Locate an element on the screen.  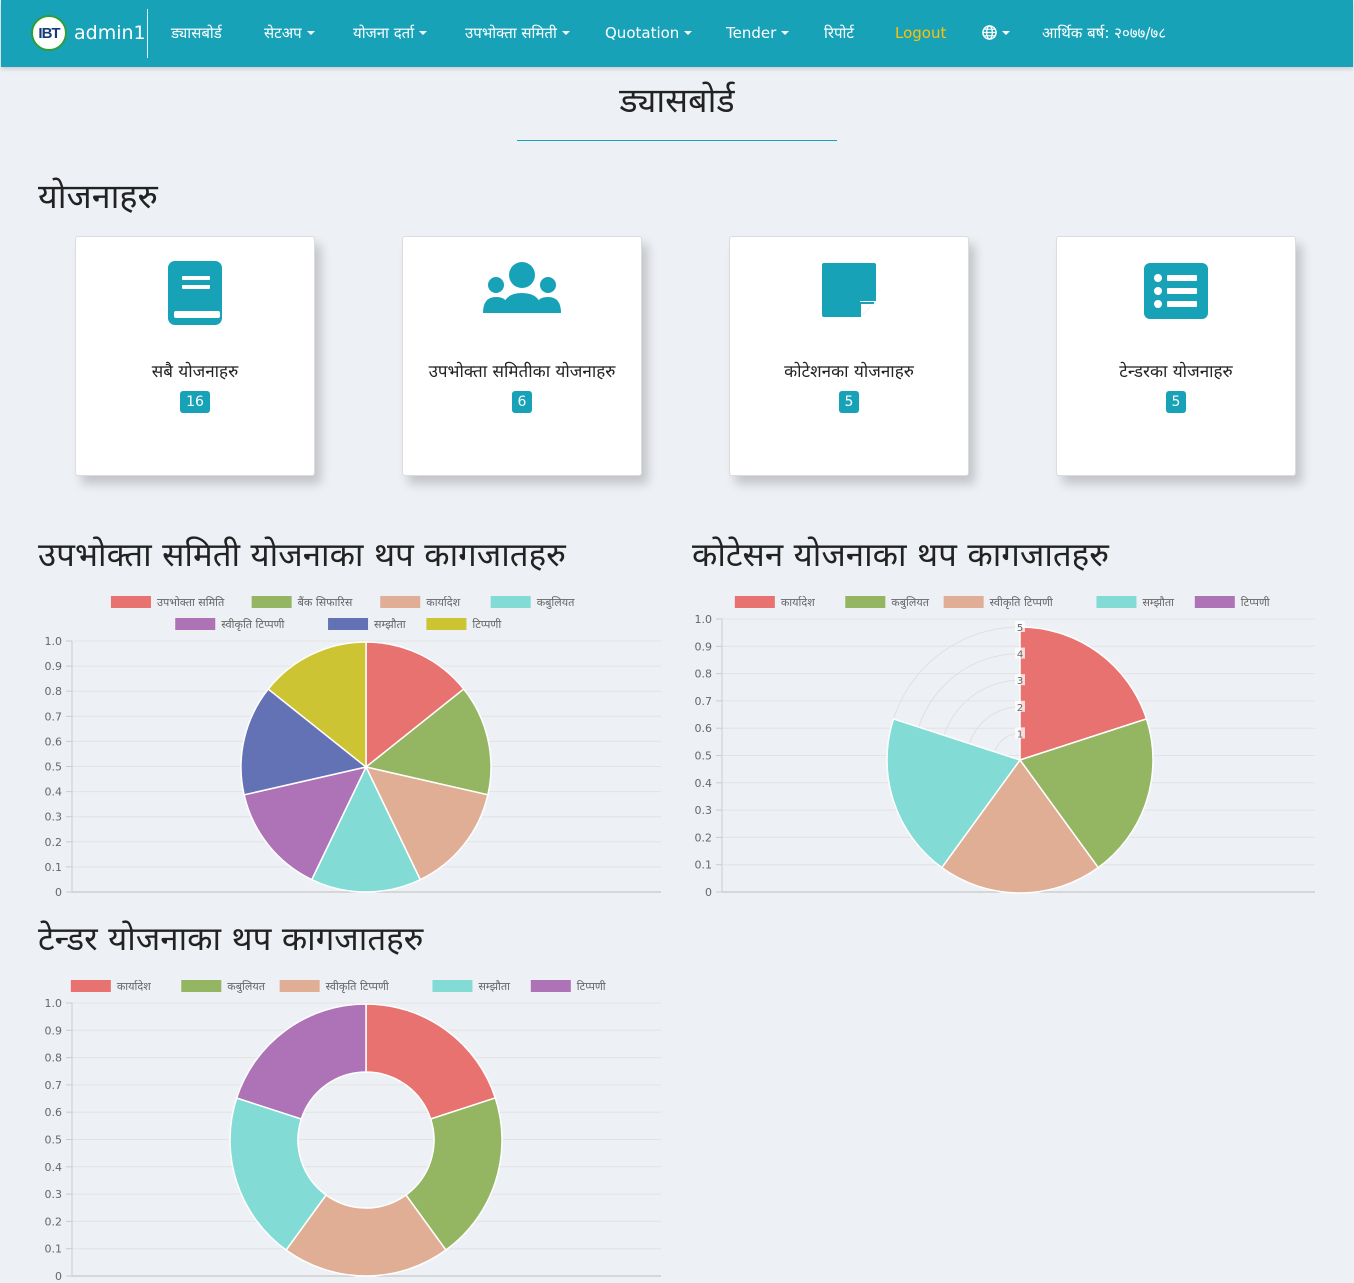
language-dropdown is located at coordinates (996, 33).